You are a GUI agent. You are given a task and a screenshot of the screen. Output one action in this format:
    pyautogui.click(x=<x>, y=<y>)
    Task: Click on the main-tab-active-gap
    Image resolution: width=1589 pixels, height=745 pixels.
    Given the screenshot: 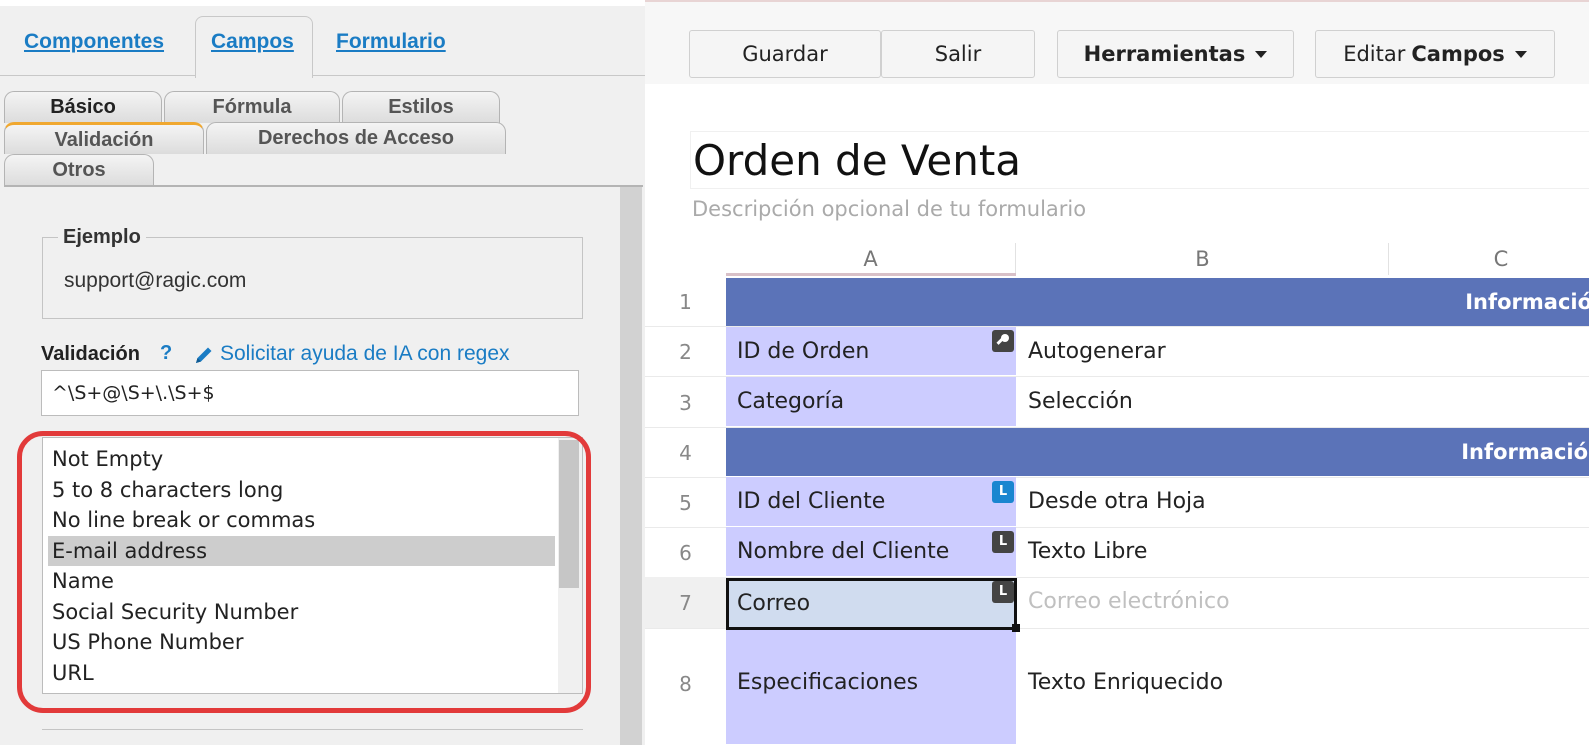 What is the action you would take?
    pyautogui.click(x=254, y=75)
    